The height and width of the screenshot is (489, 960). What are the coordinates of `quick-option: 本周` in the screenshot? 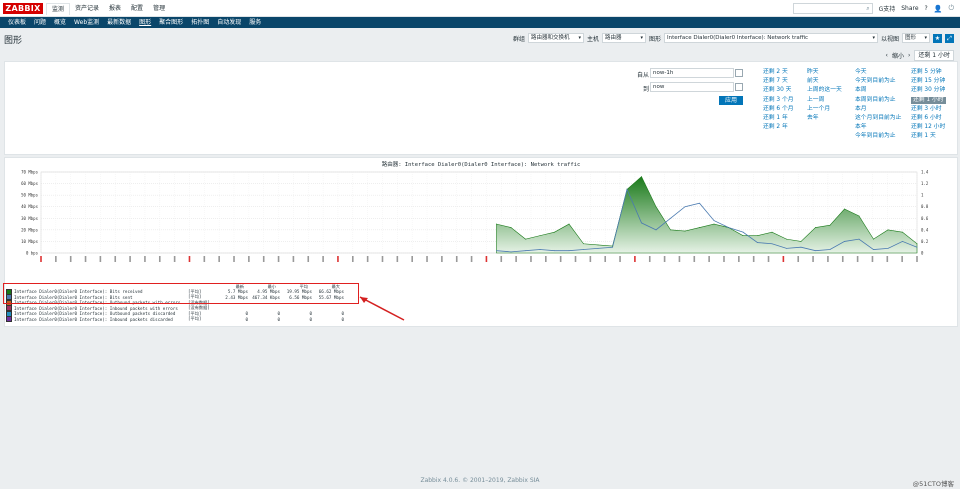 It's located at (878, 90).